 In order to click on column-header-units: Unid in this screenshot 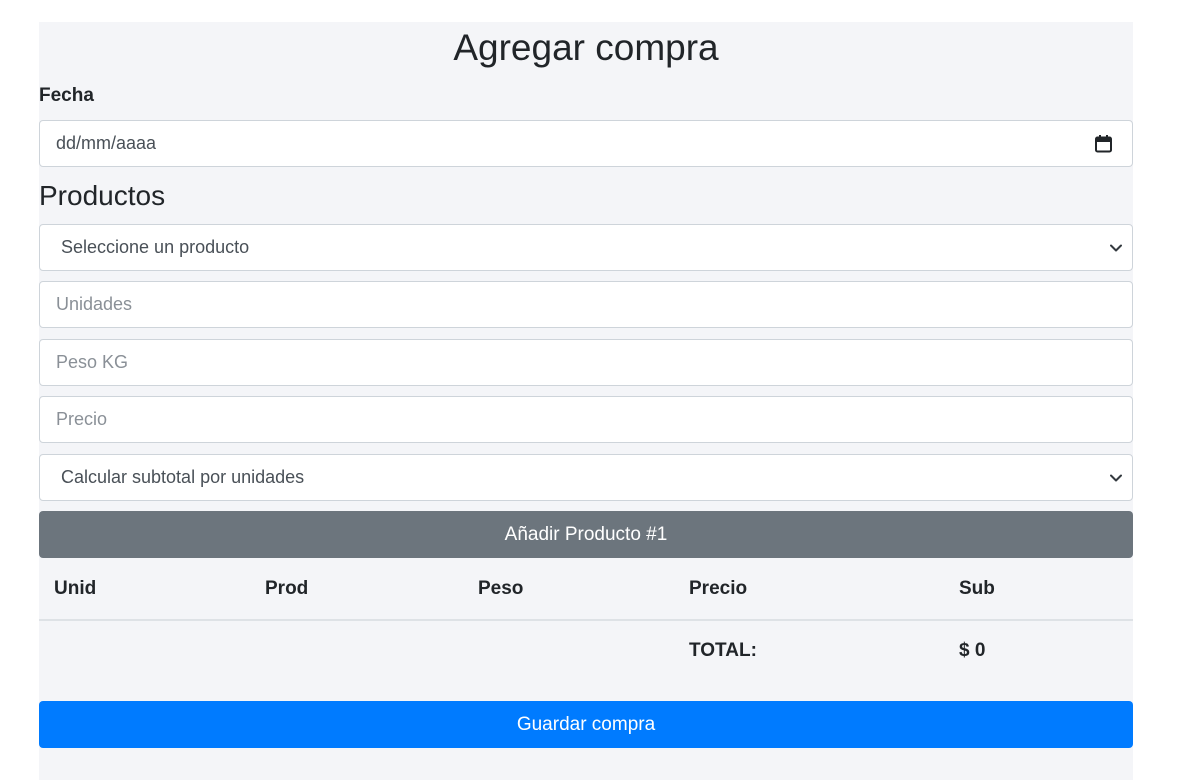, I will do `click(75, 588)`.